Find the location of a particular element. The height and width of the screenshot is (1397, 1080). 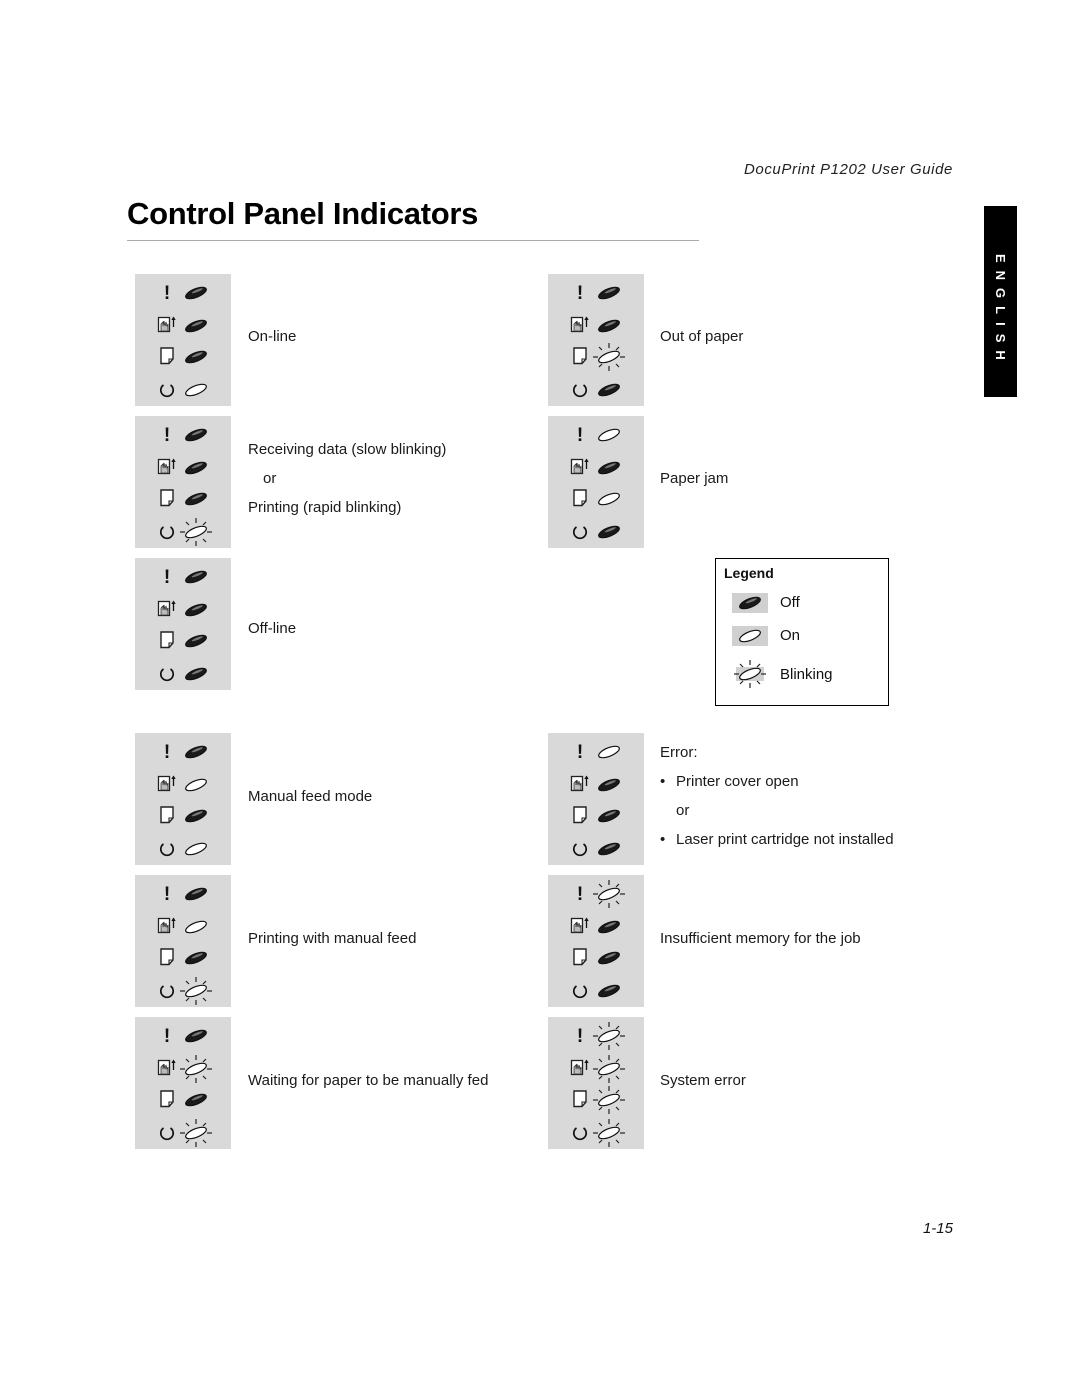

description-line: • Printer cover open is located at coordinates (777, 781).